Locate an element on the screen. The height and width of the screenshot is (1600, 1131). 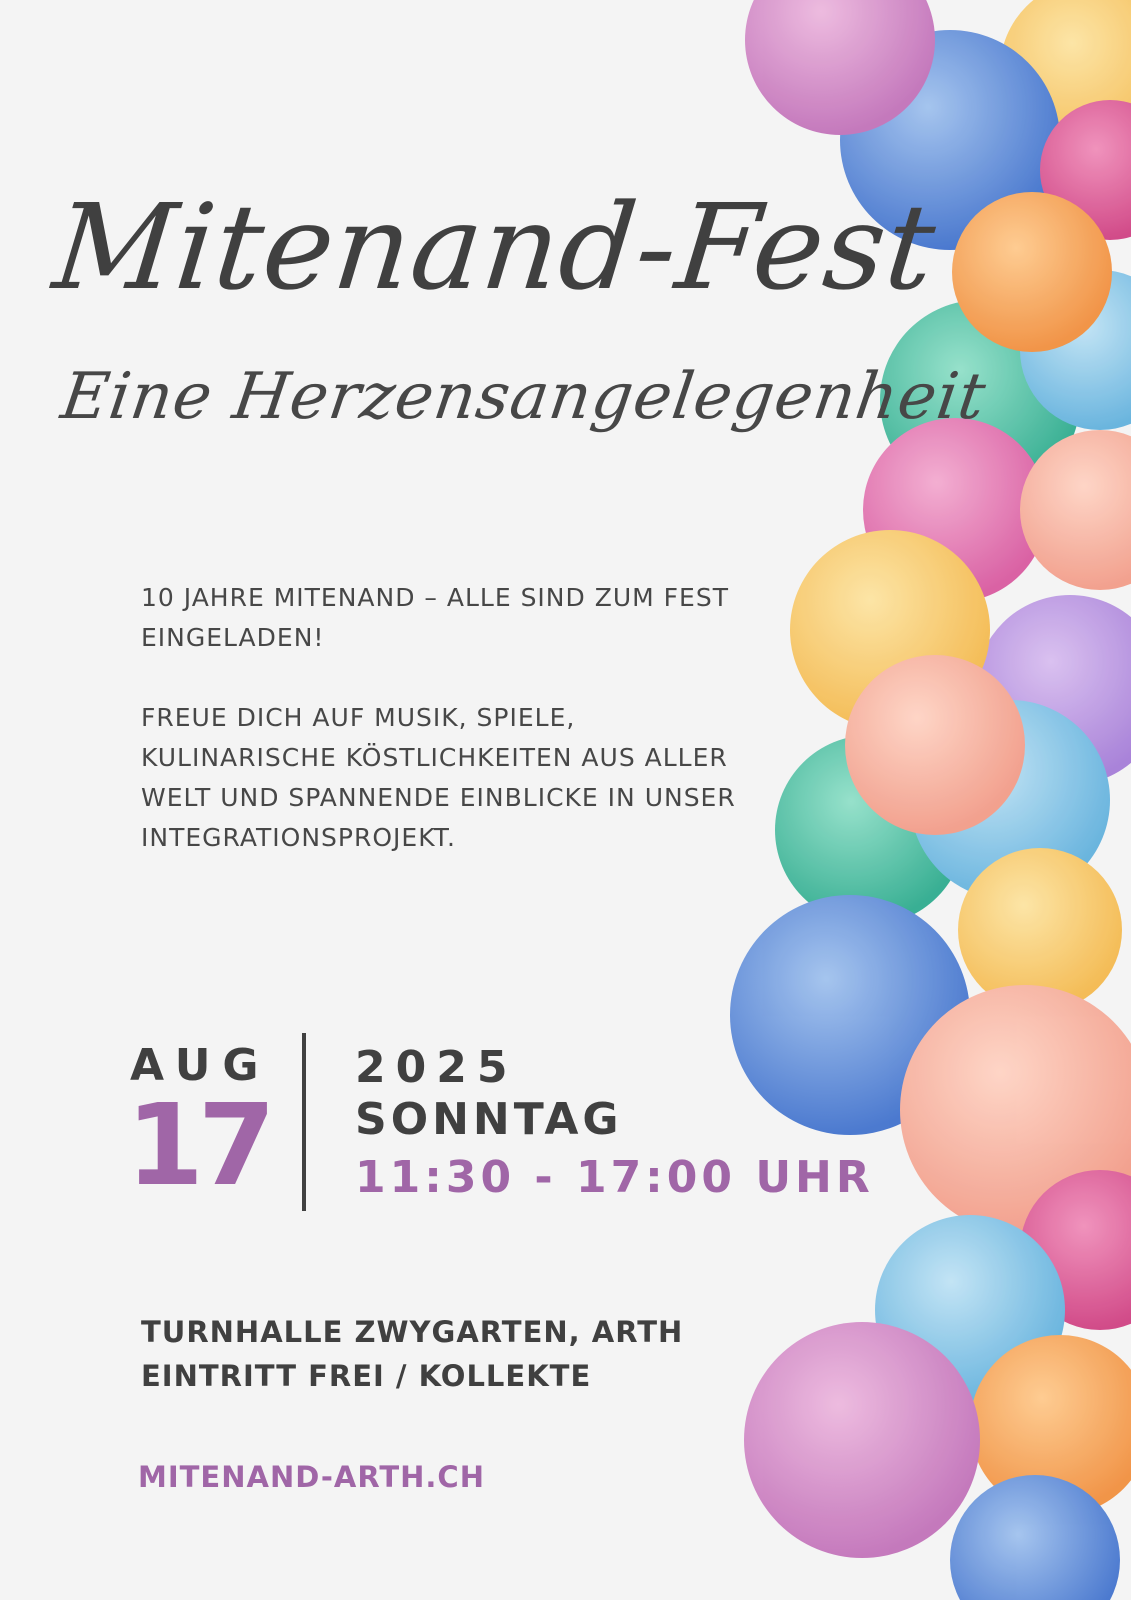
website-link: MITENAND-ARTH.CH is located at coordinates (311, 1477).